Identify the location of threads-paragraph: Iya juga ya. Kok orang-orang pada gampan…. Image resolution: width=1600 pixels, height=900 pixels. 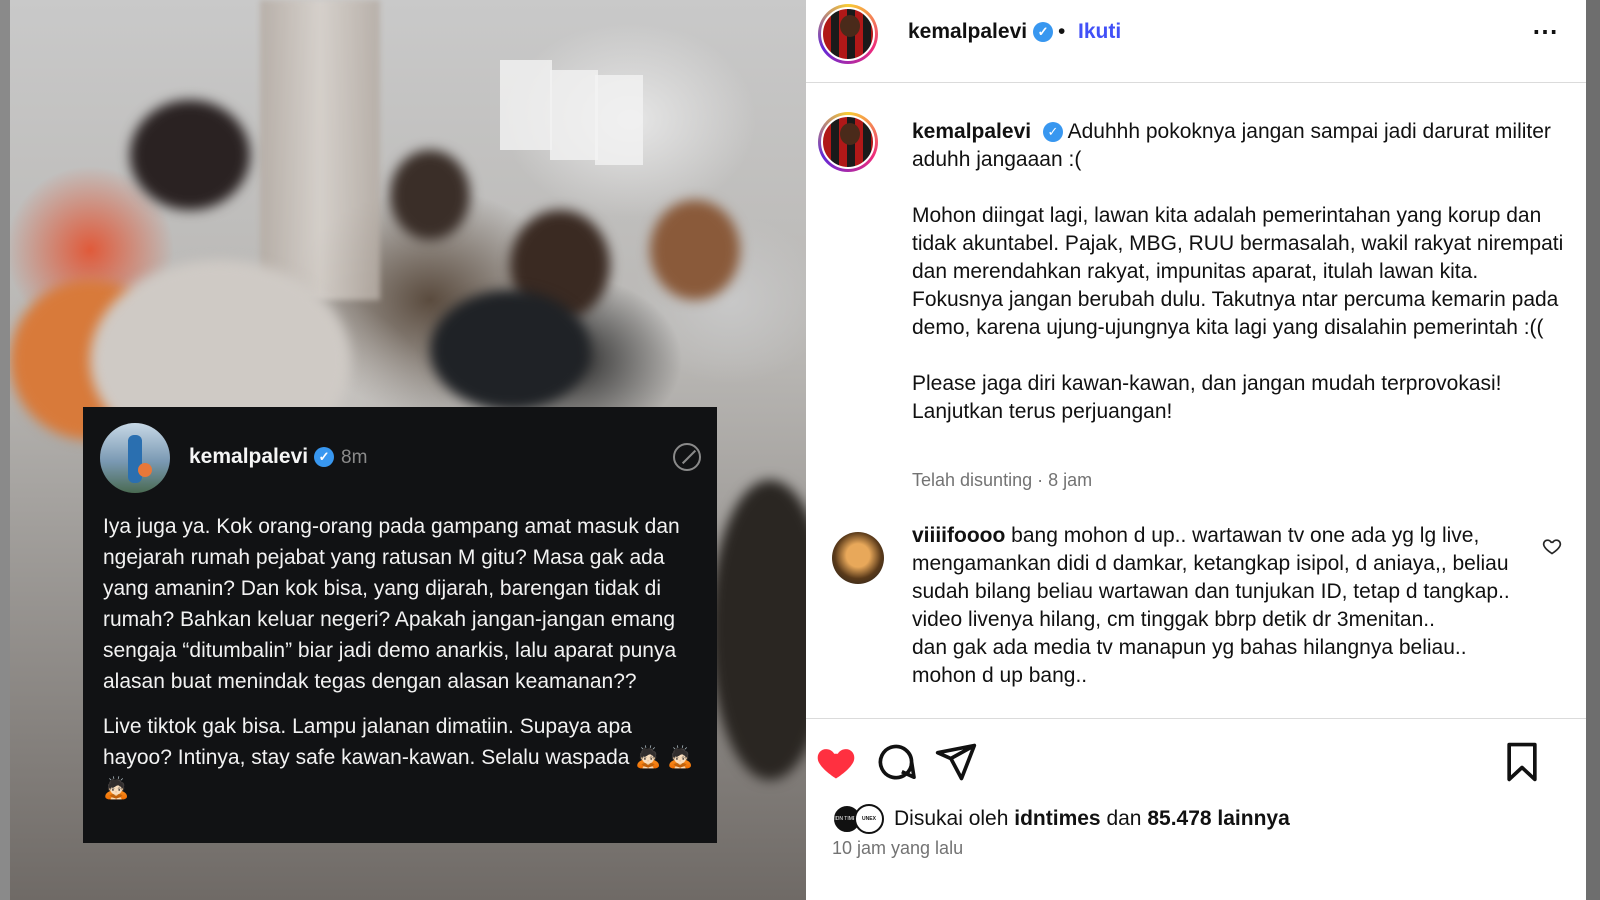
(391, 604).